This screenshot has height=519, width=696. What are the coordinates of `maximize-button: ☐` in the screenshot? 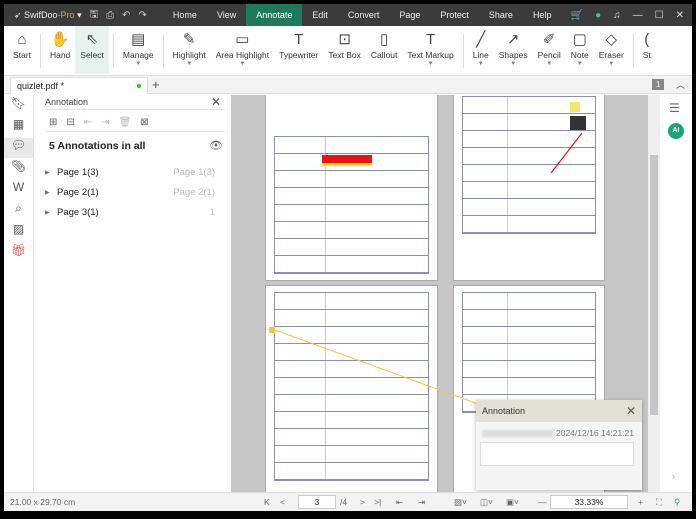 It's located at (659, 15).